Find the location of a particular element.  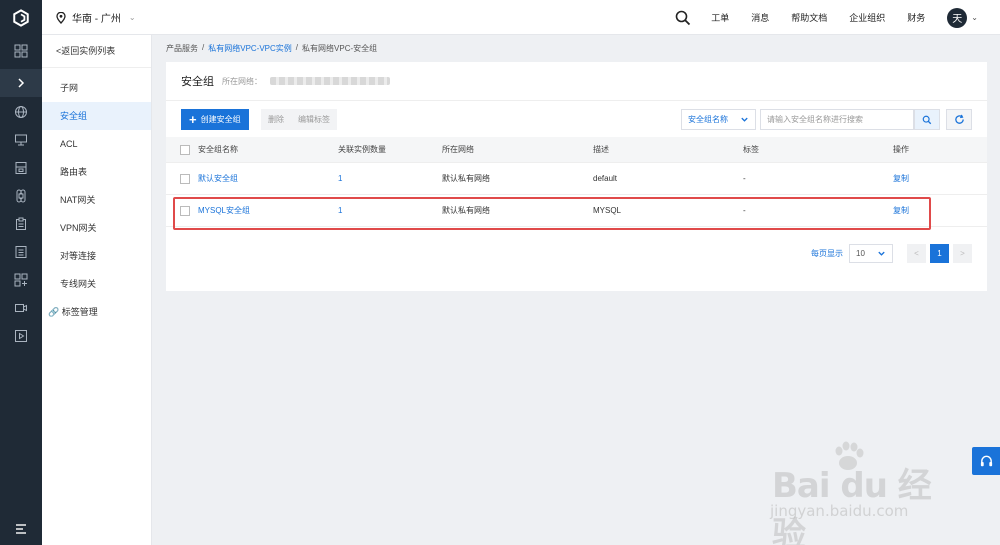

sidebar-item-vpn-gateway: VPN网关 is located at coordinates (96, 228).